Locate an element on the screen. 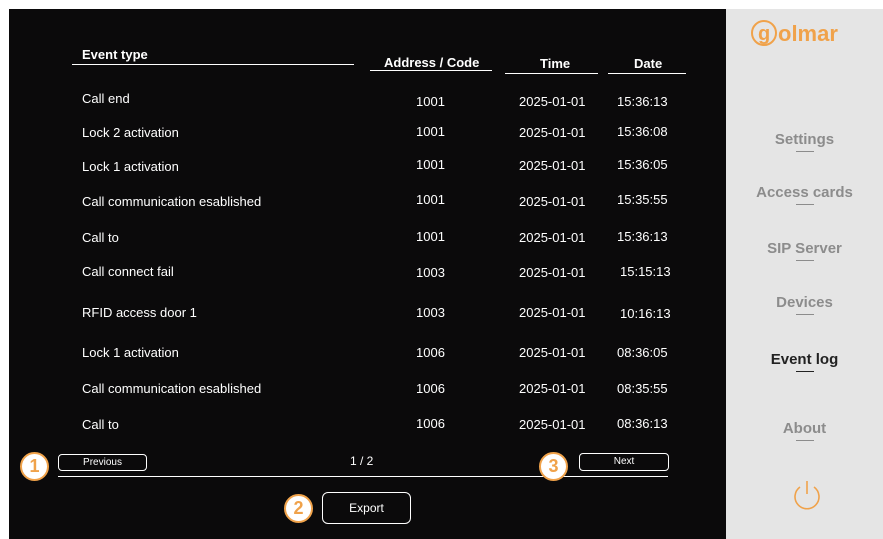  power-icon is located at coordinates (807, 495).